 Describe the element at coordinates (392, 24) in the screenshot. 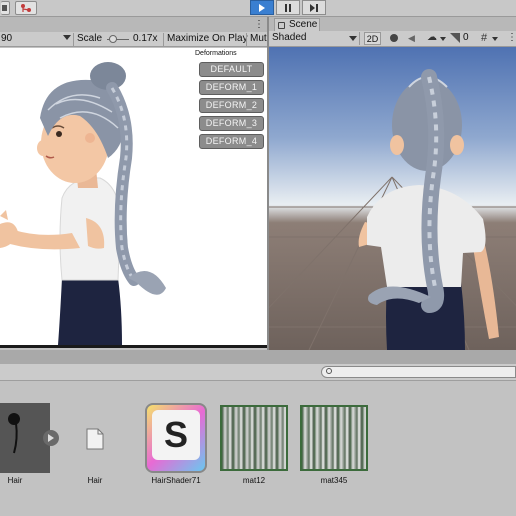

I see `scene-tabbar: Scene` at that location.